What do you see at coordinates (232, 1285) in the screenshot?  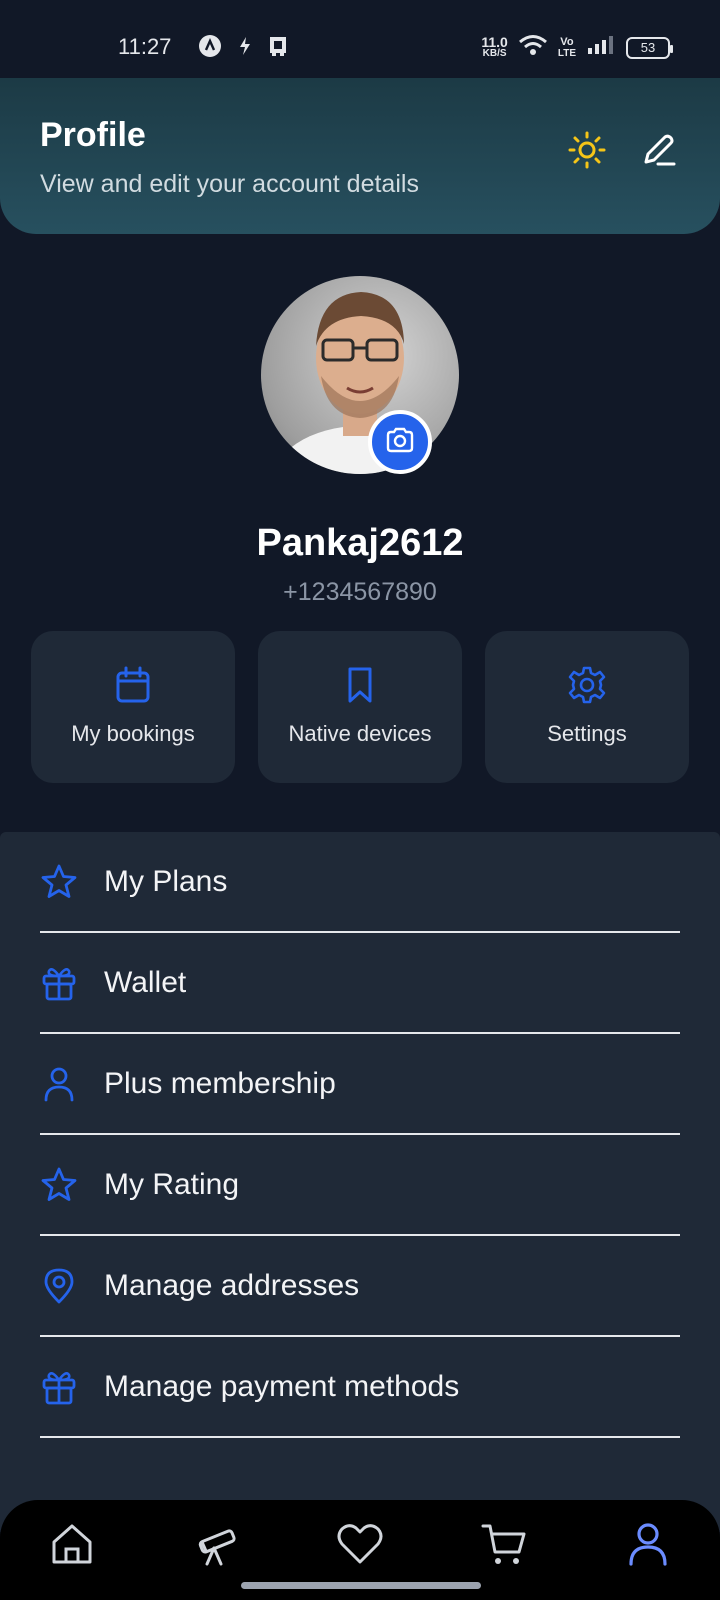 I see `menu-item-label: Manage addresses` at bounding box center [232, 1285].